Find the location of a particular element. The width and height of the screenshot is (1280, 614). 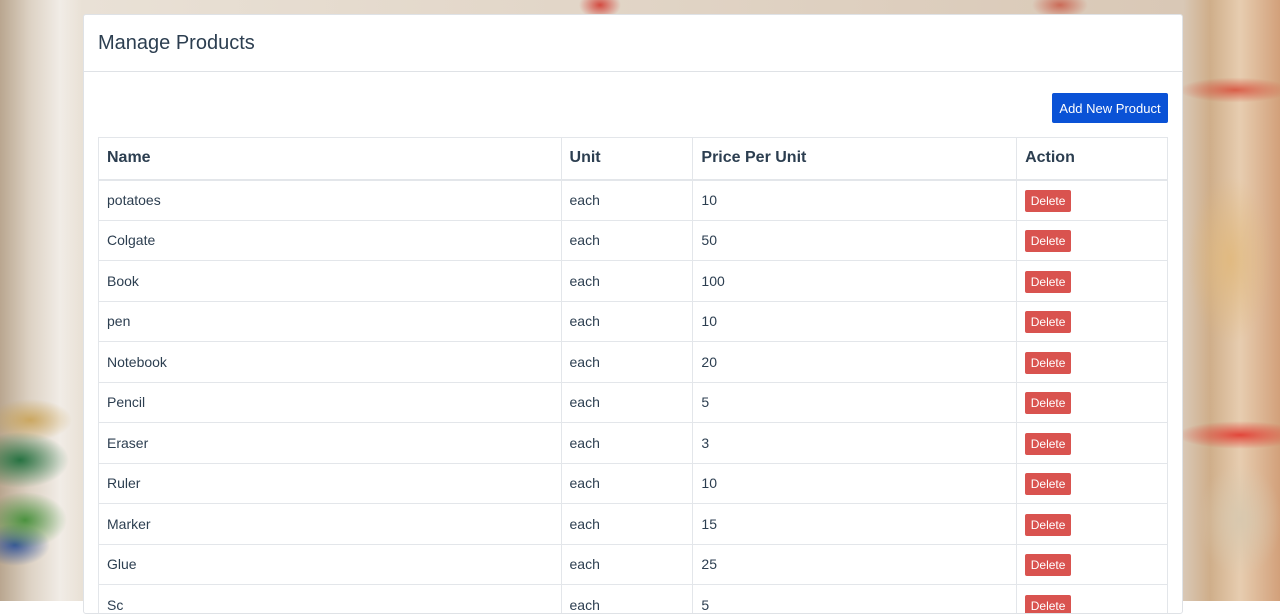

table-row: pen each 10 Delete is located at coordinates (633, 321).